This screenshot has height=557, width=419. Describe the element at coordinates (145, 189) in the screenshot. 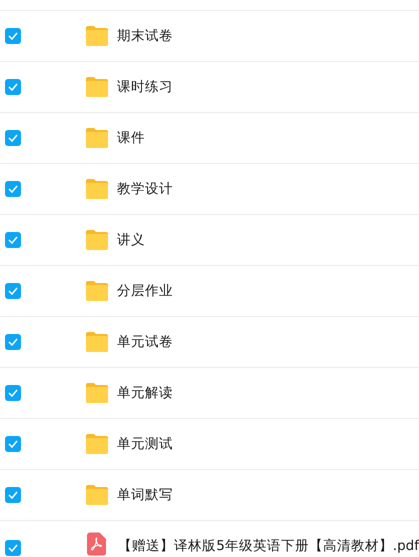

I see `file-name: 教学设计` at that location.